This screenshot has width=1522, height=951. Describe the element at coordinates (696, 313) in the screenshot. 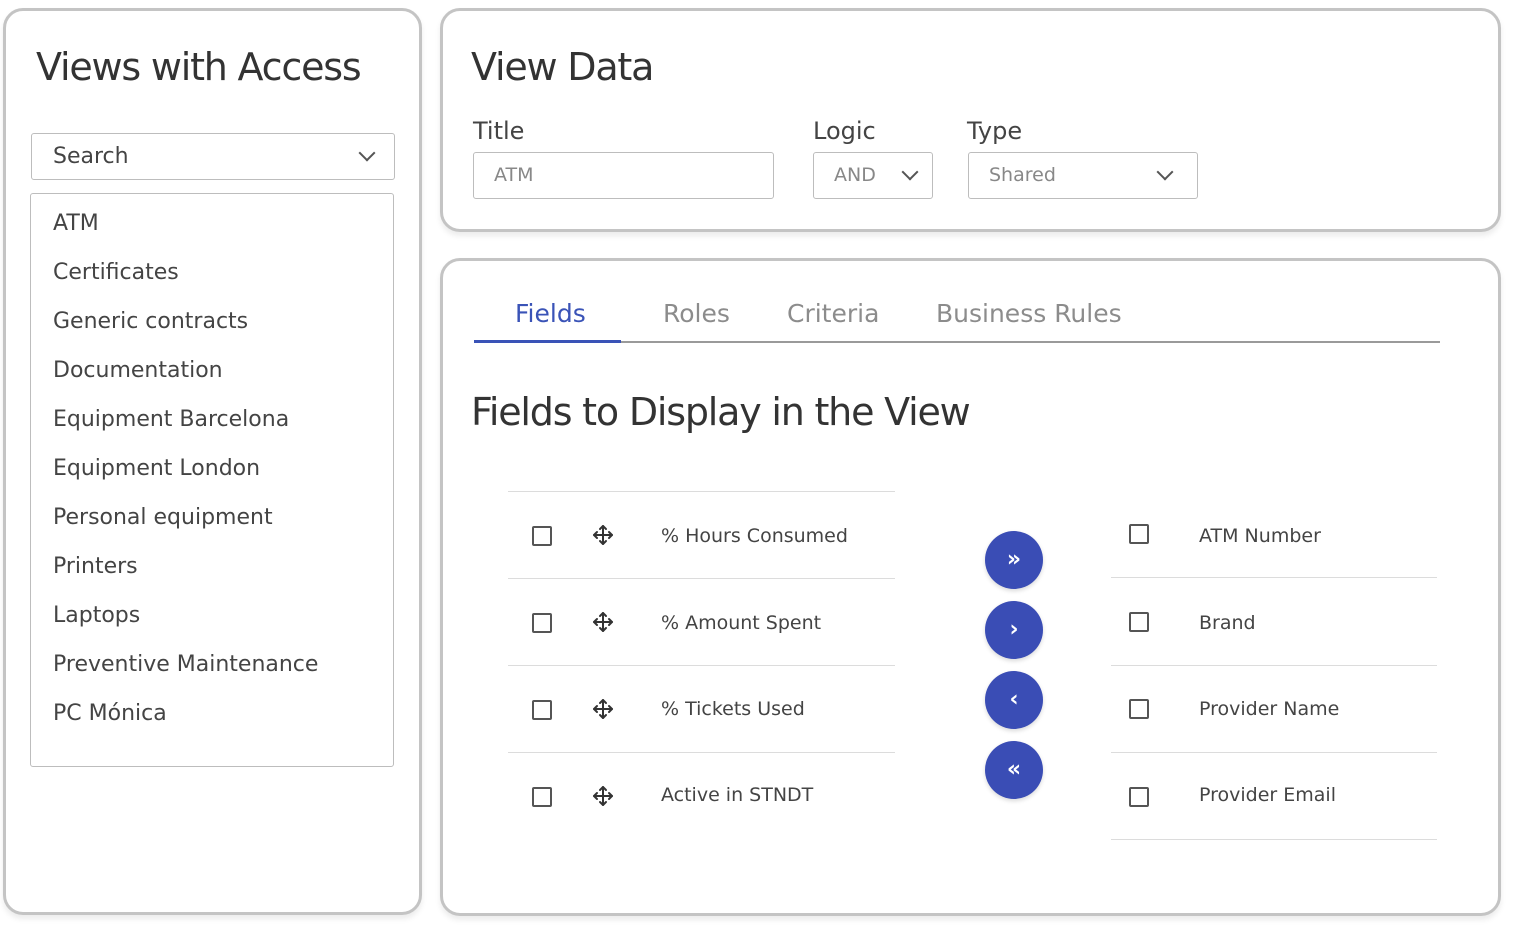

I see `tab-roles: Roles` at that location.